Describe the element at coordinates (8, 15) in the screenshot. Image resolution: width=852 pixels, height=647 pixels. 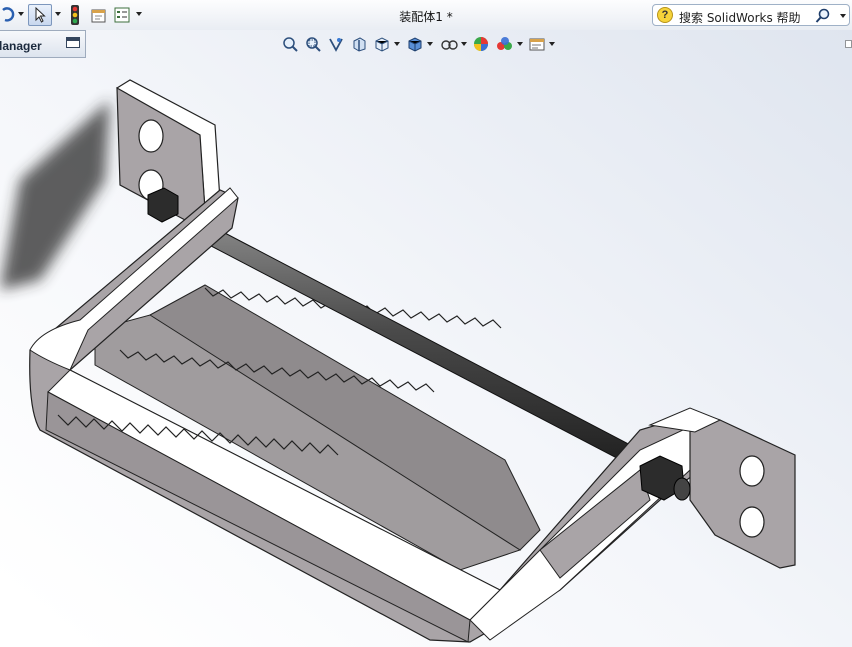
I see `undo-icon` at that location.